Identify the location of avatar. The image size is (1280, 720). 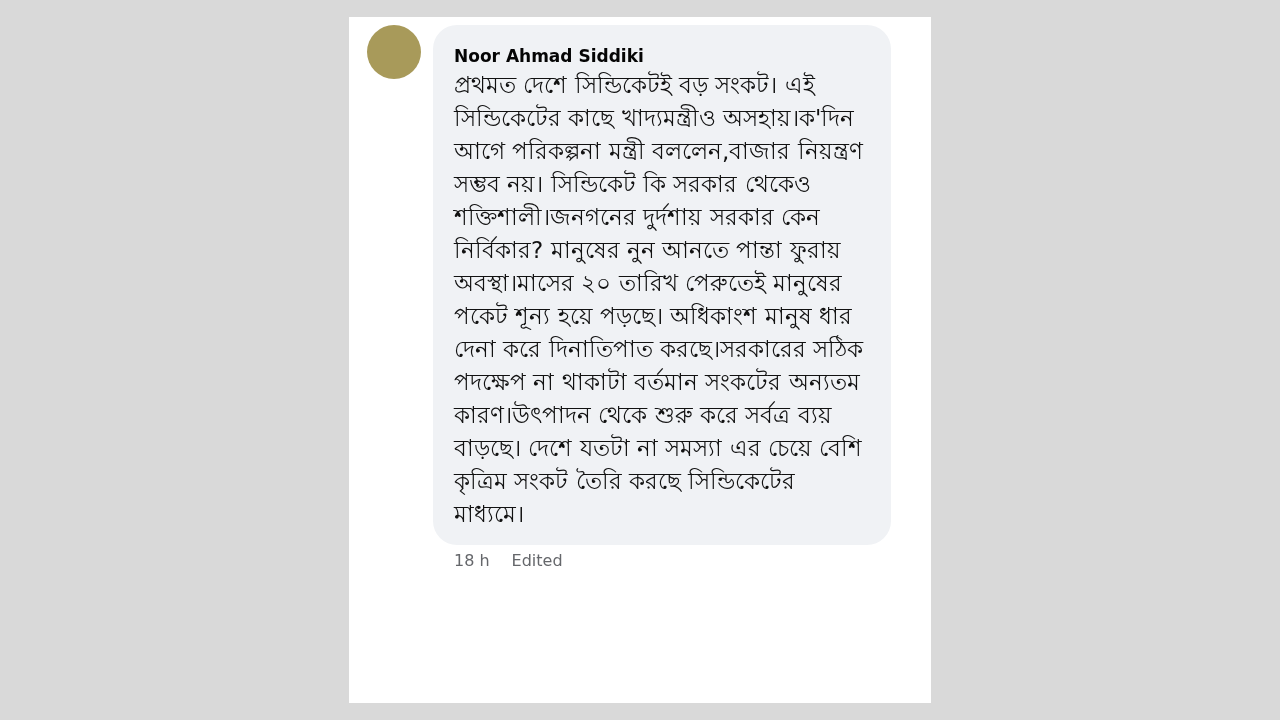
(394, 52).